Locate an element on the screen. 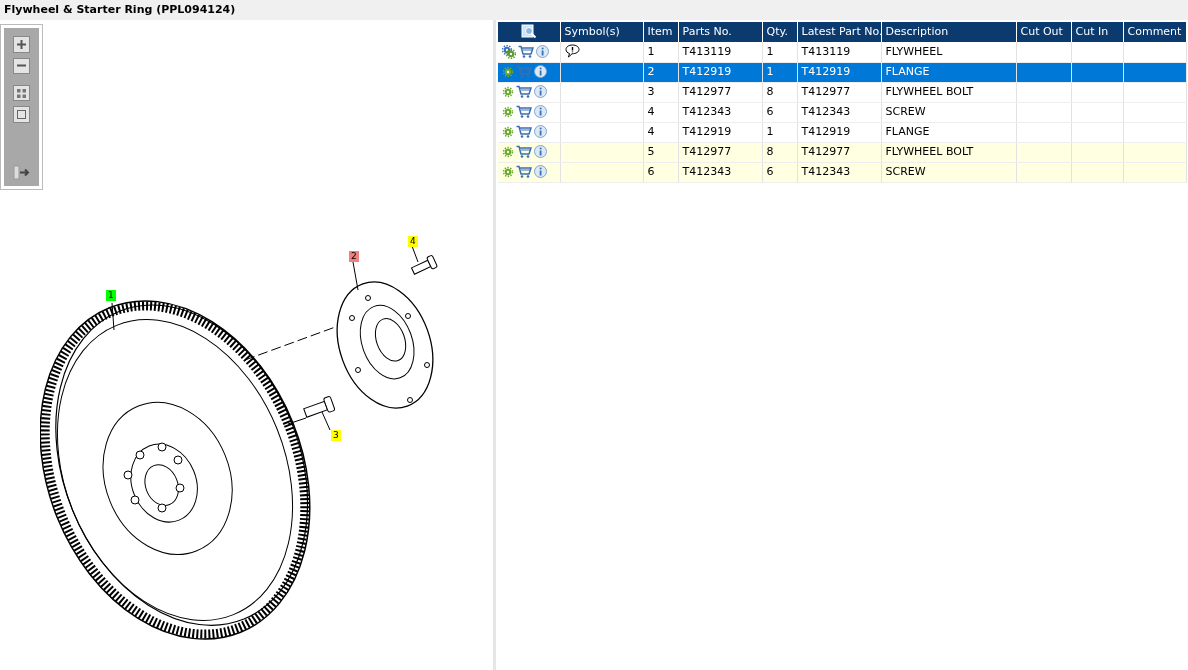  search-icon is located at coordinates (528, 32).